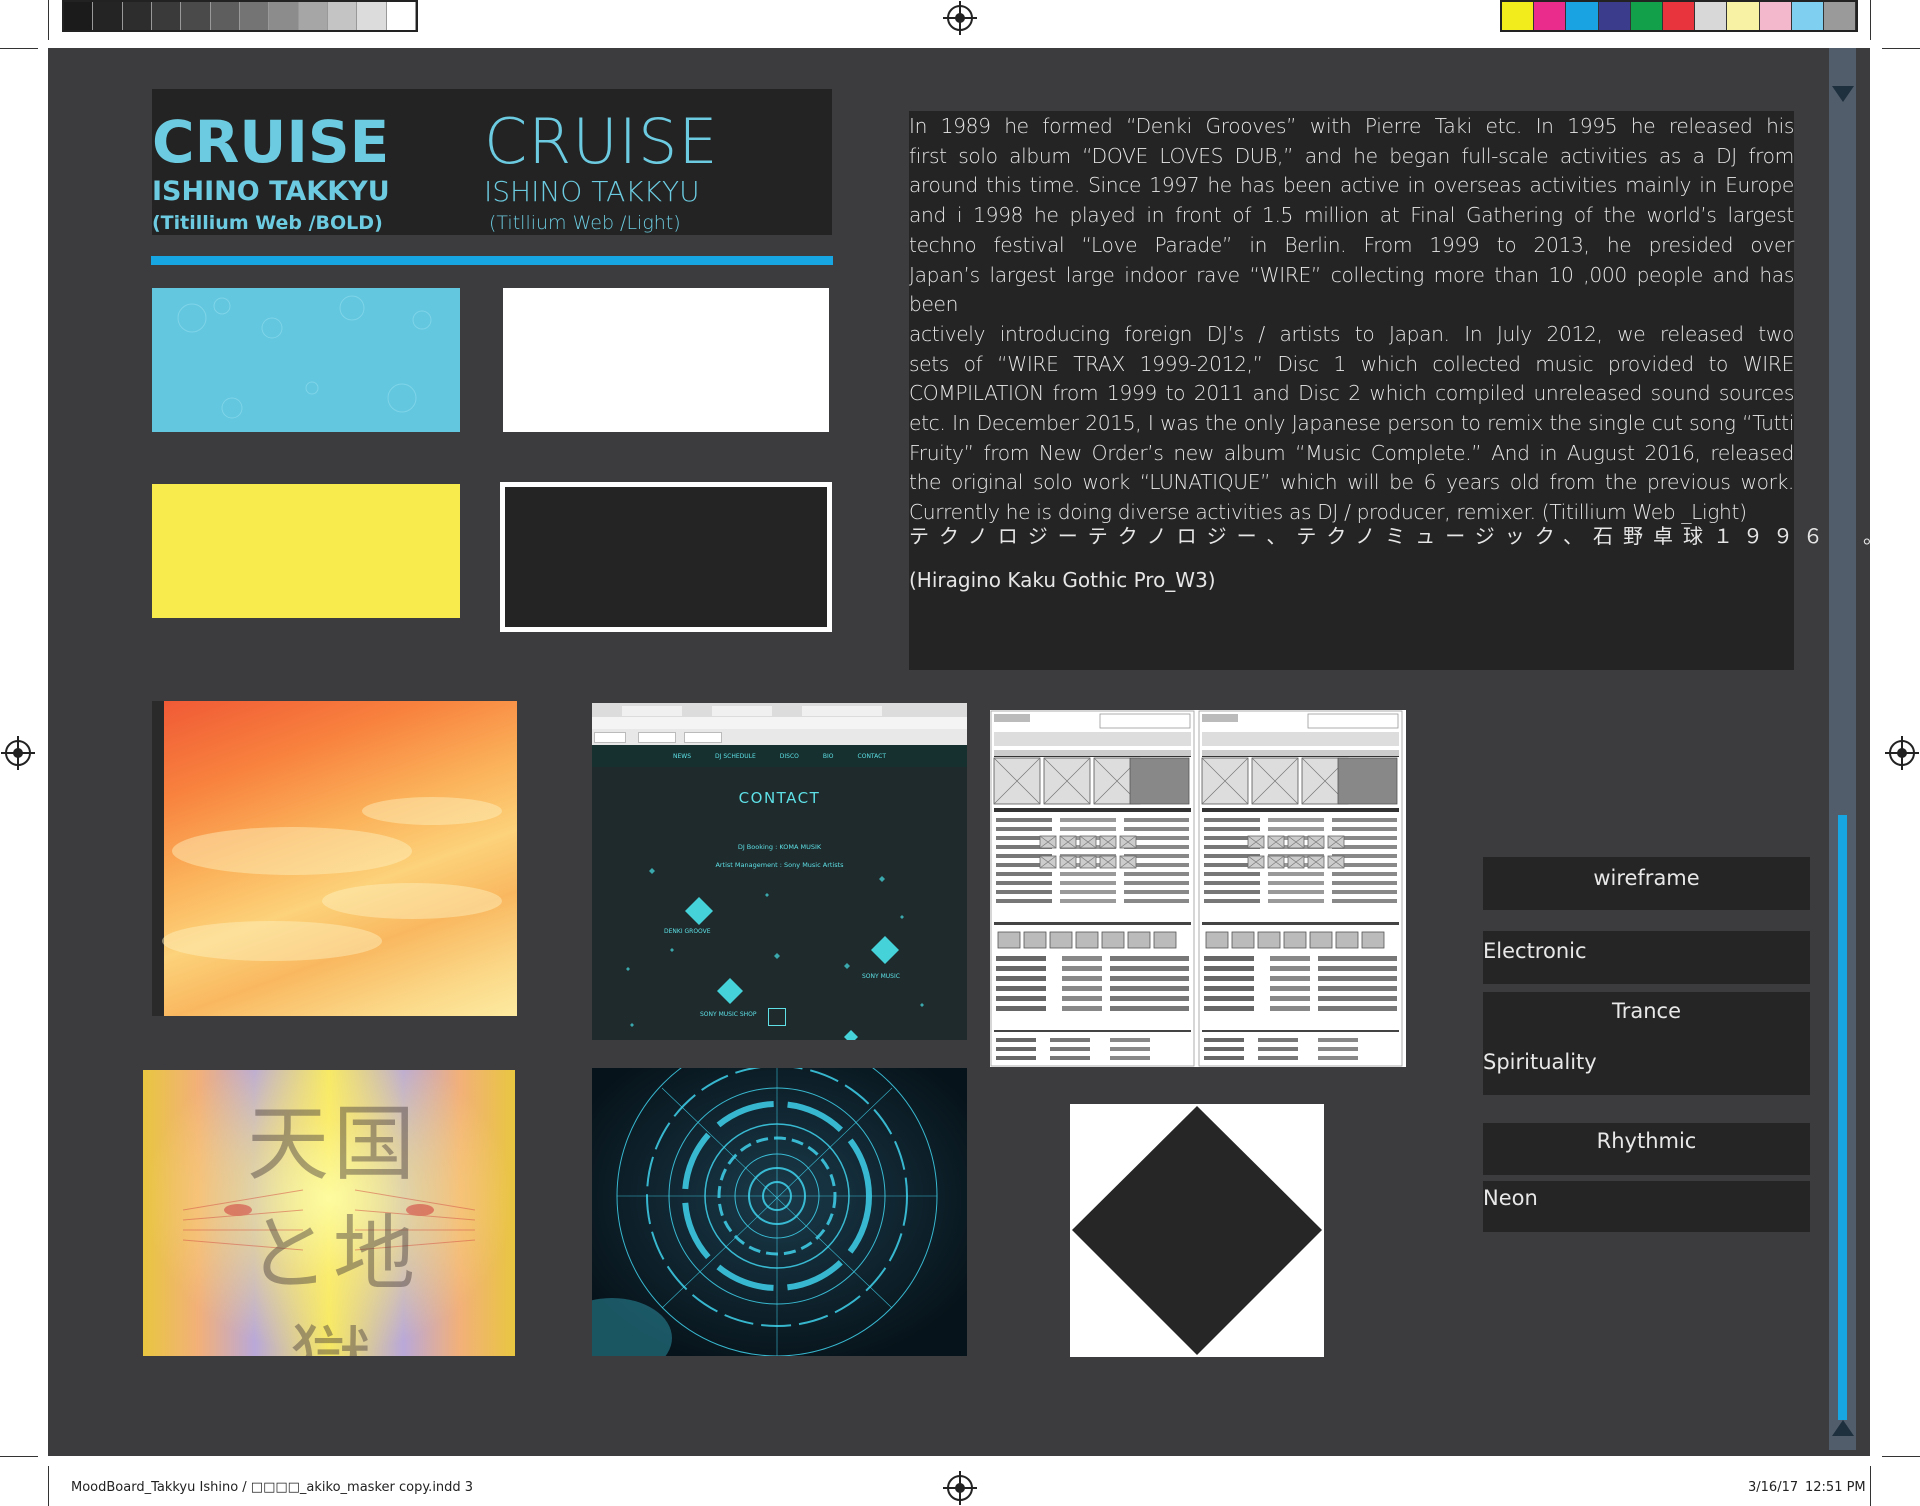  What do you see at coordinates (1646, 1011) in the screenshot?
I see `tag-trance-label: Trance` at bounding box center [1646, 1011].